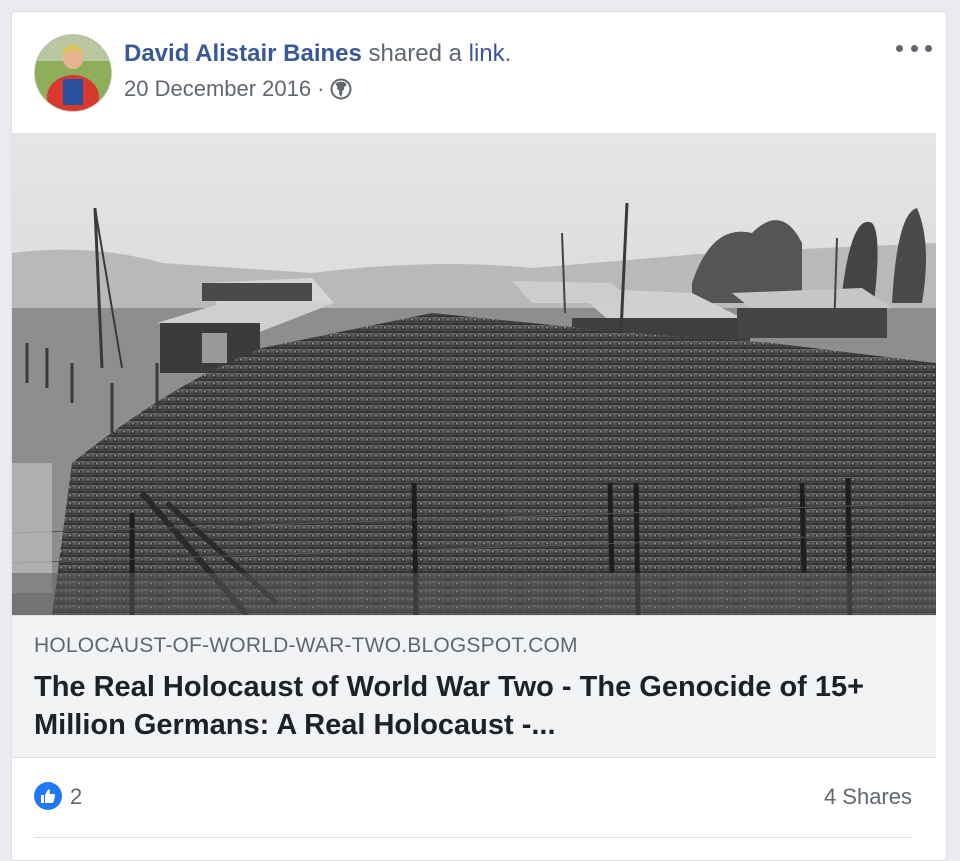 The height and width of the screenshot is (861, 960). What do you see at coordinates (341, 89) in the screenshot?
I see `globe-icon` at bounding box center [341, 89].